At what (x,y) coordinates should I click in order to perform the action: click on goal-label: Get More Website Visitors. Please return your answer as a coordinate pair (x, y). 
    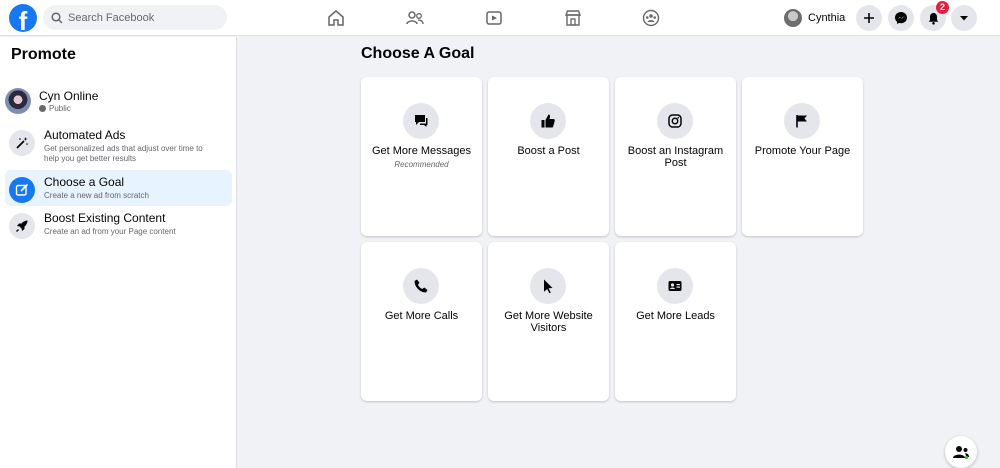
    Looking at the image, I should click on (548, 322).